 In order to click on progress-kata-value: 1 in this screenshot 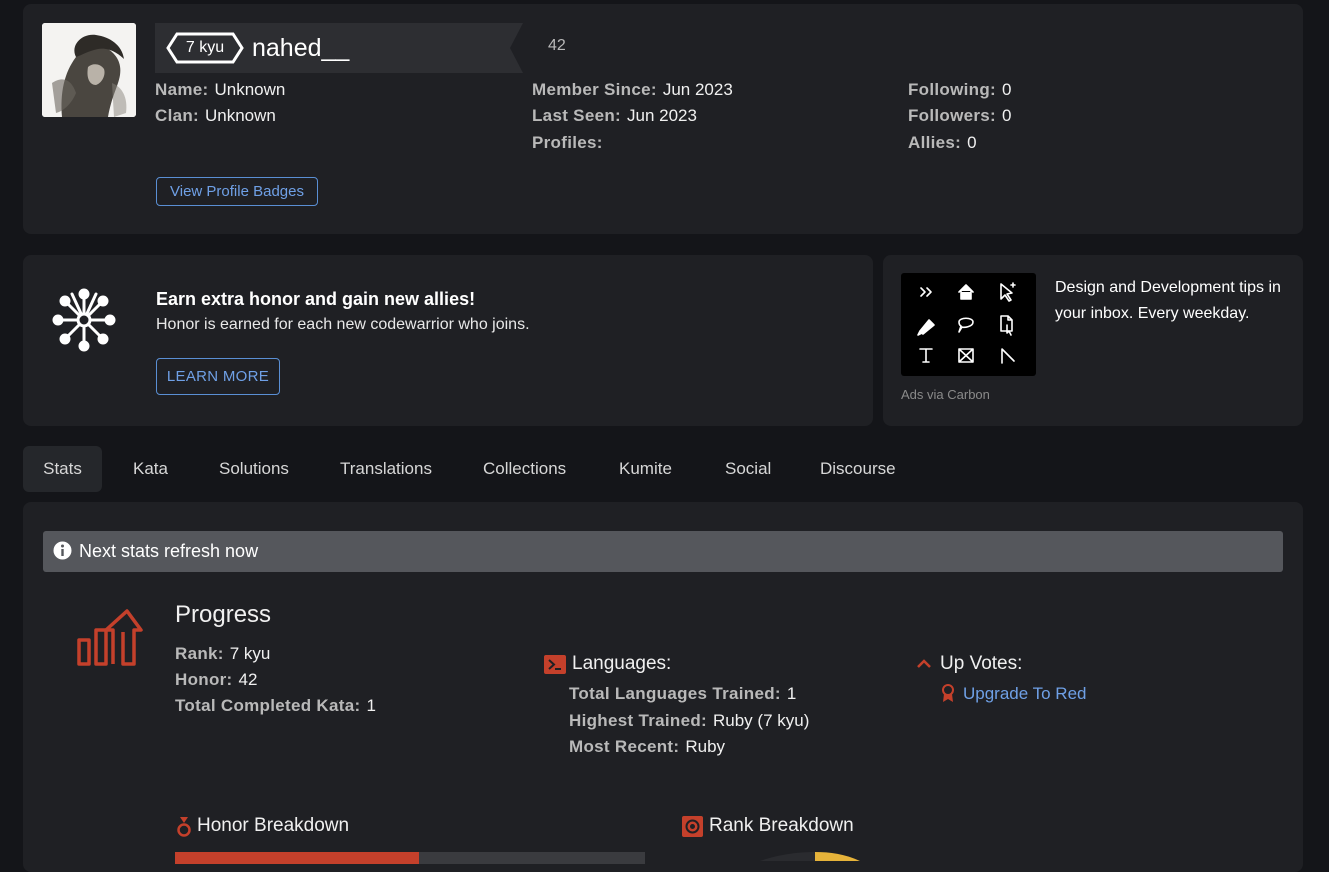, I will do `click(371, 705)`.